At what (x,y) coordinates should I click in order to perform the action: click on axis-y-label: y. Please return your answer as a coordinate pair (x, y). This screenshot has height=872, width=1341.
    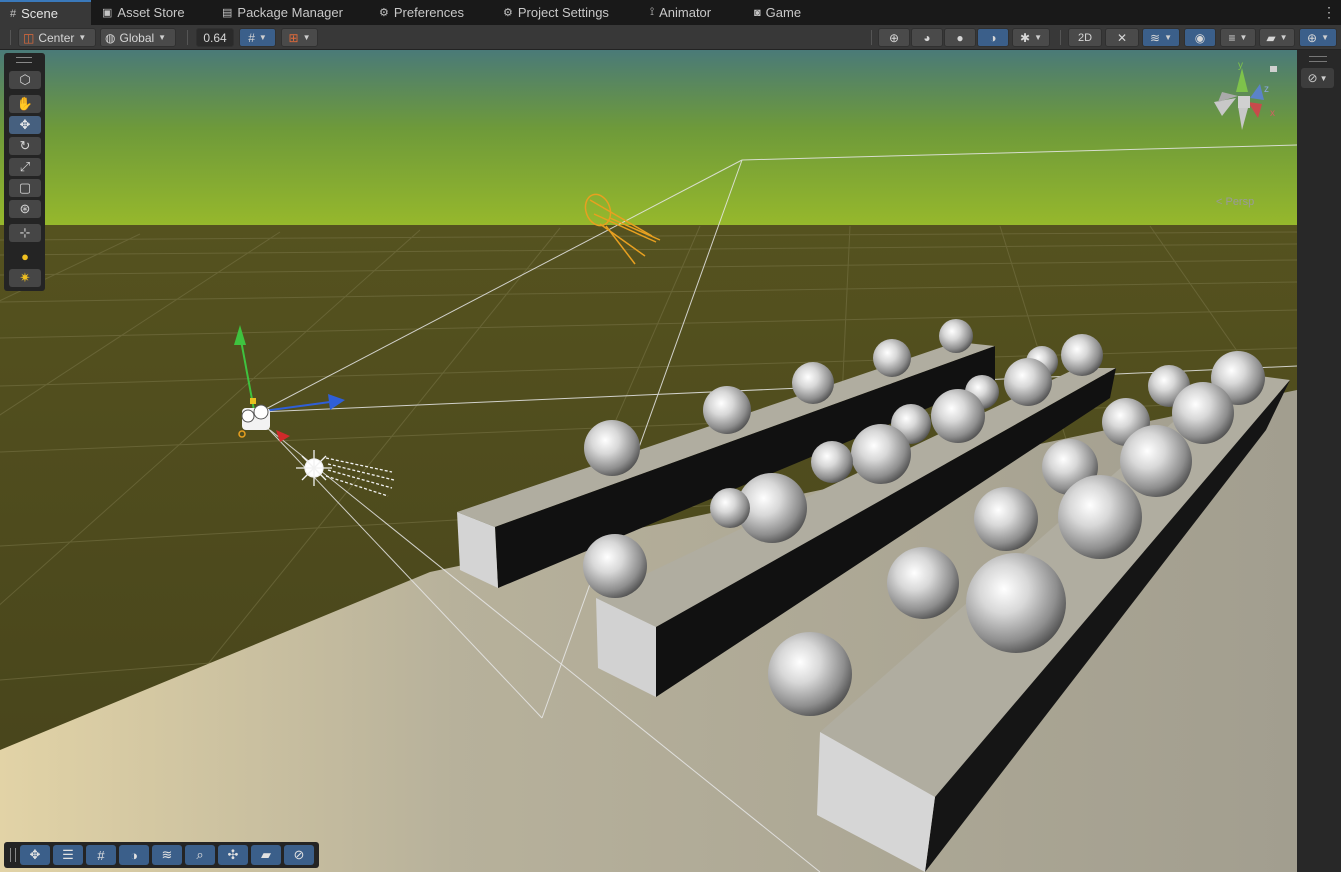
    Looking at the image, I should click on (1240, 65).